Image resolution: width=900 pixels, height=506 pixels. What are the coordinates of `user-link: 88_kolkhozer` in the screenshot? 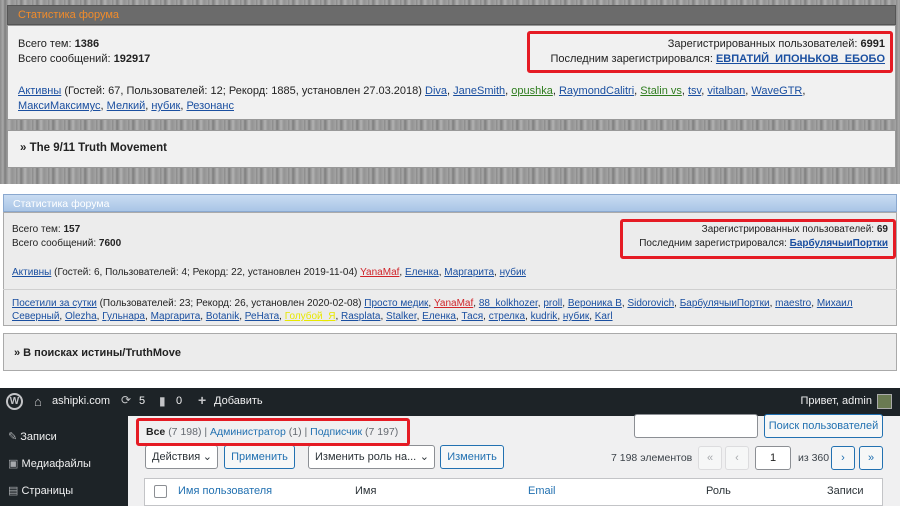 It's located at (508, 303).